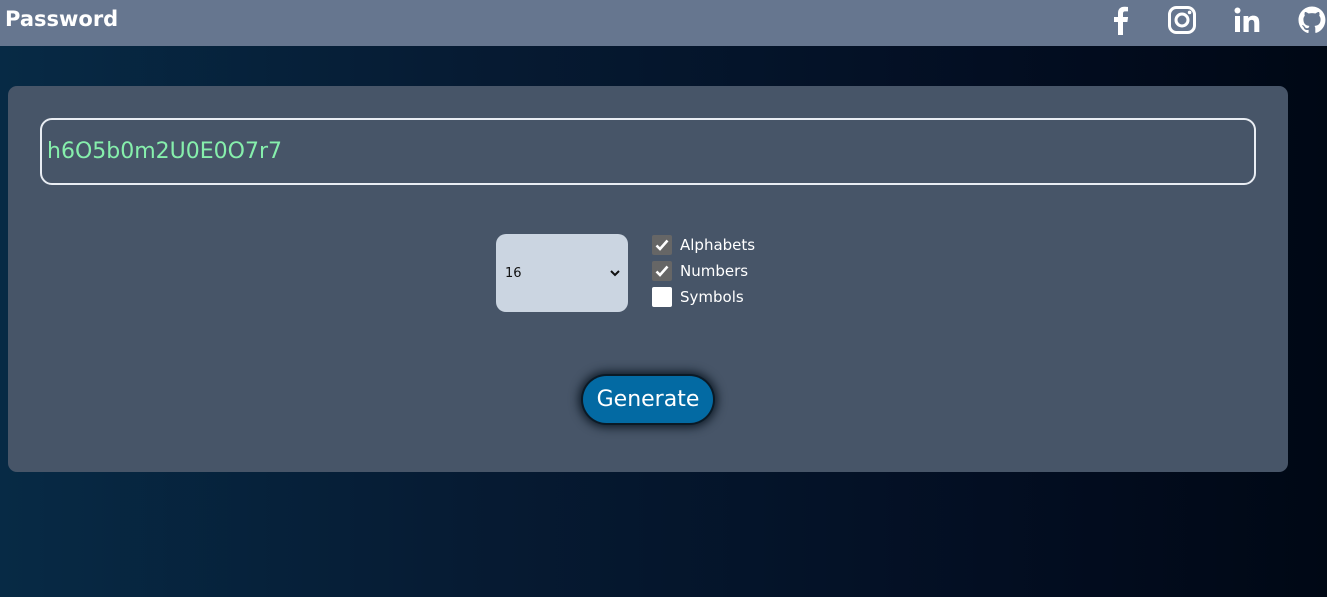 This screenshot has width=1327, height=597. I want to click on chevron-down-icon, so click(615, 273).